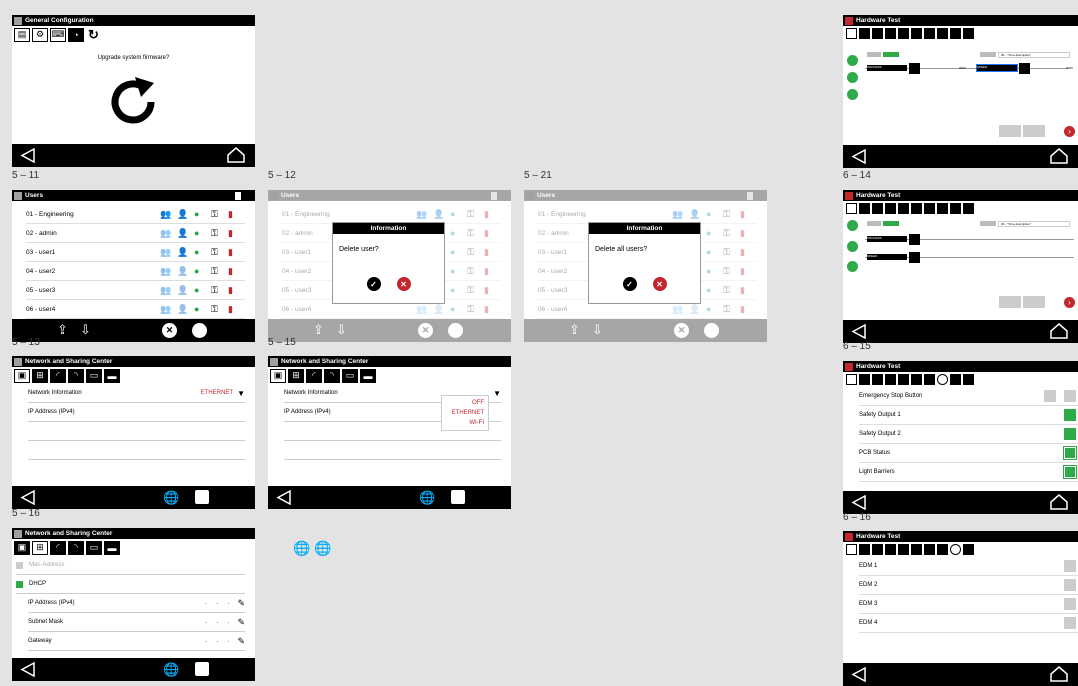  I want to click on display-settings-icon: ▤, so click(22, 34).